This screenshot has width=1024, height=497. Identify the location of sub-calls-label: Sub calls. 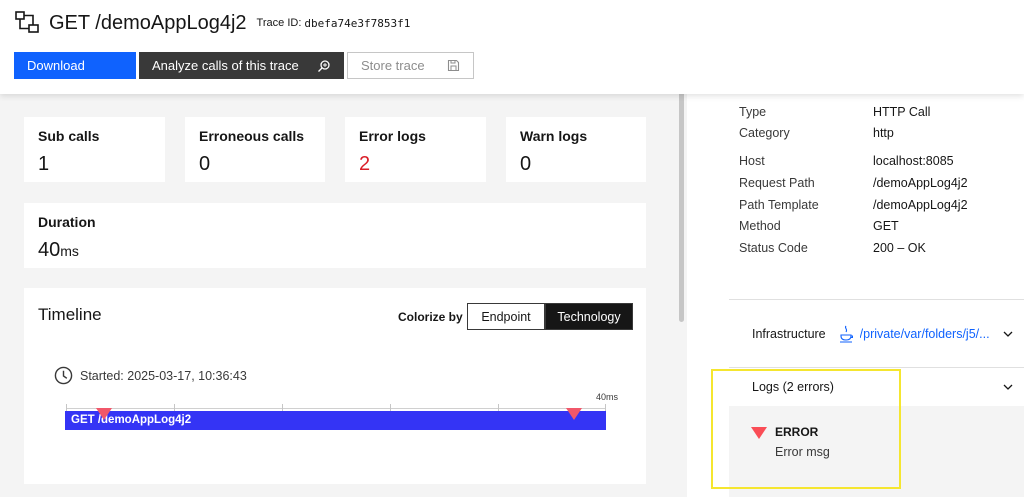
(69, 136).